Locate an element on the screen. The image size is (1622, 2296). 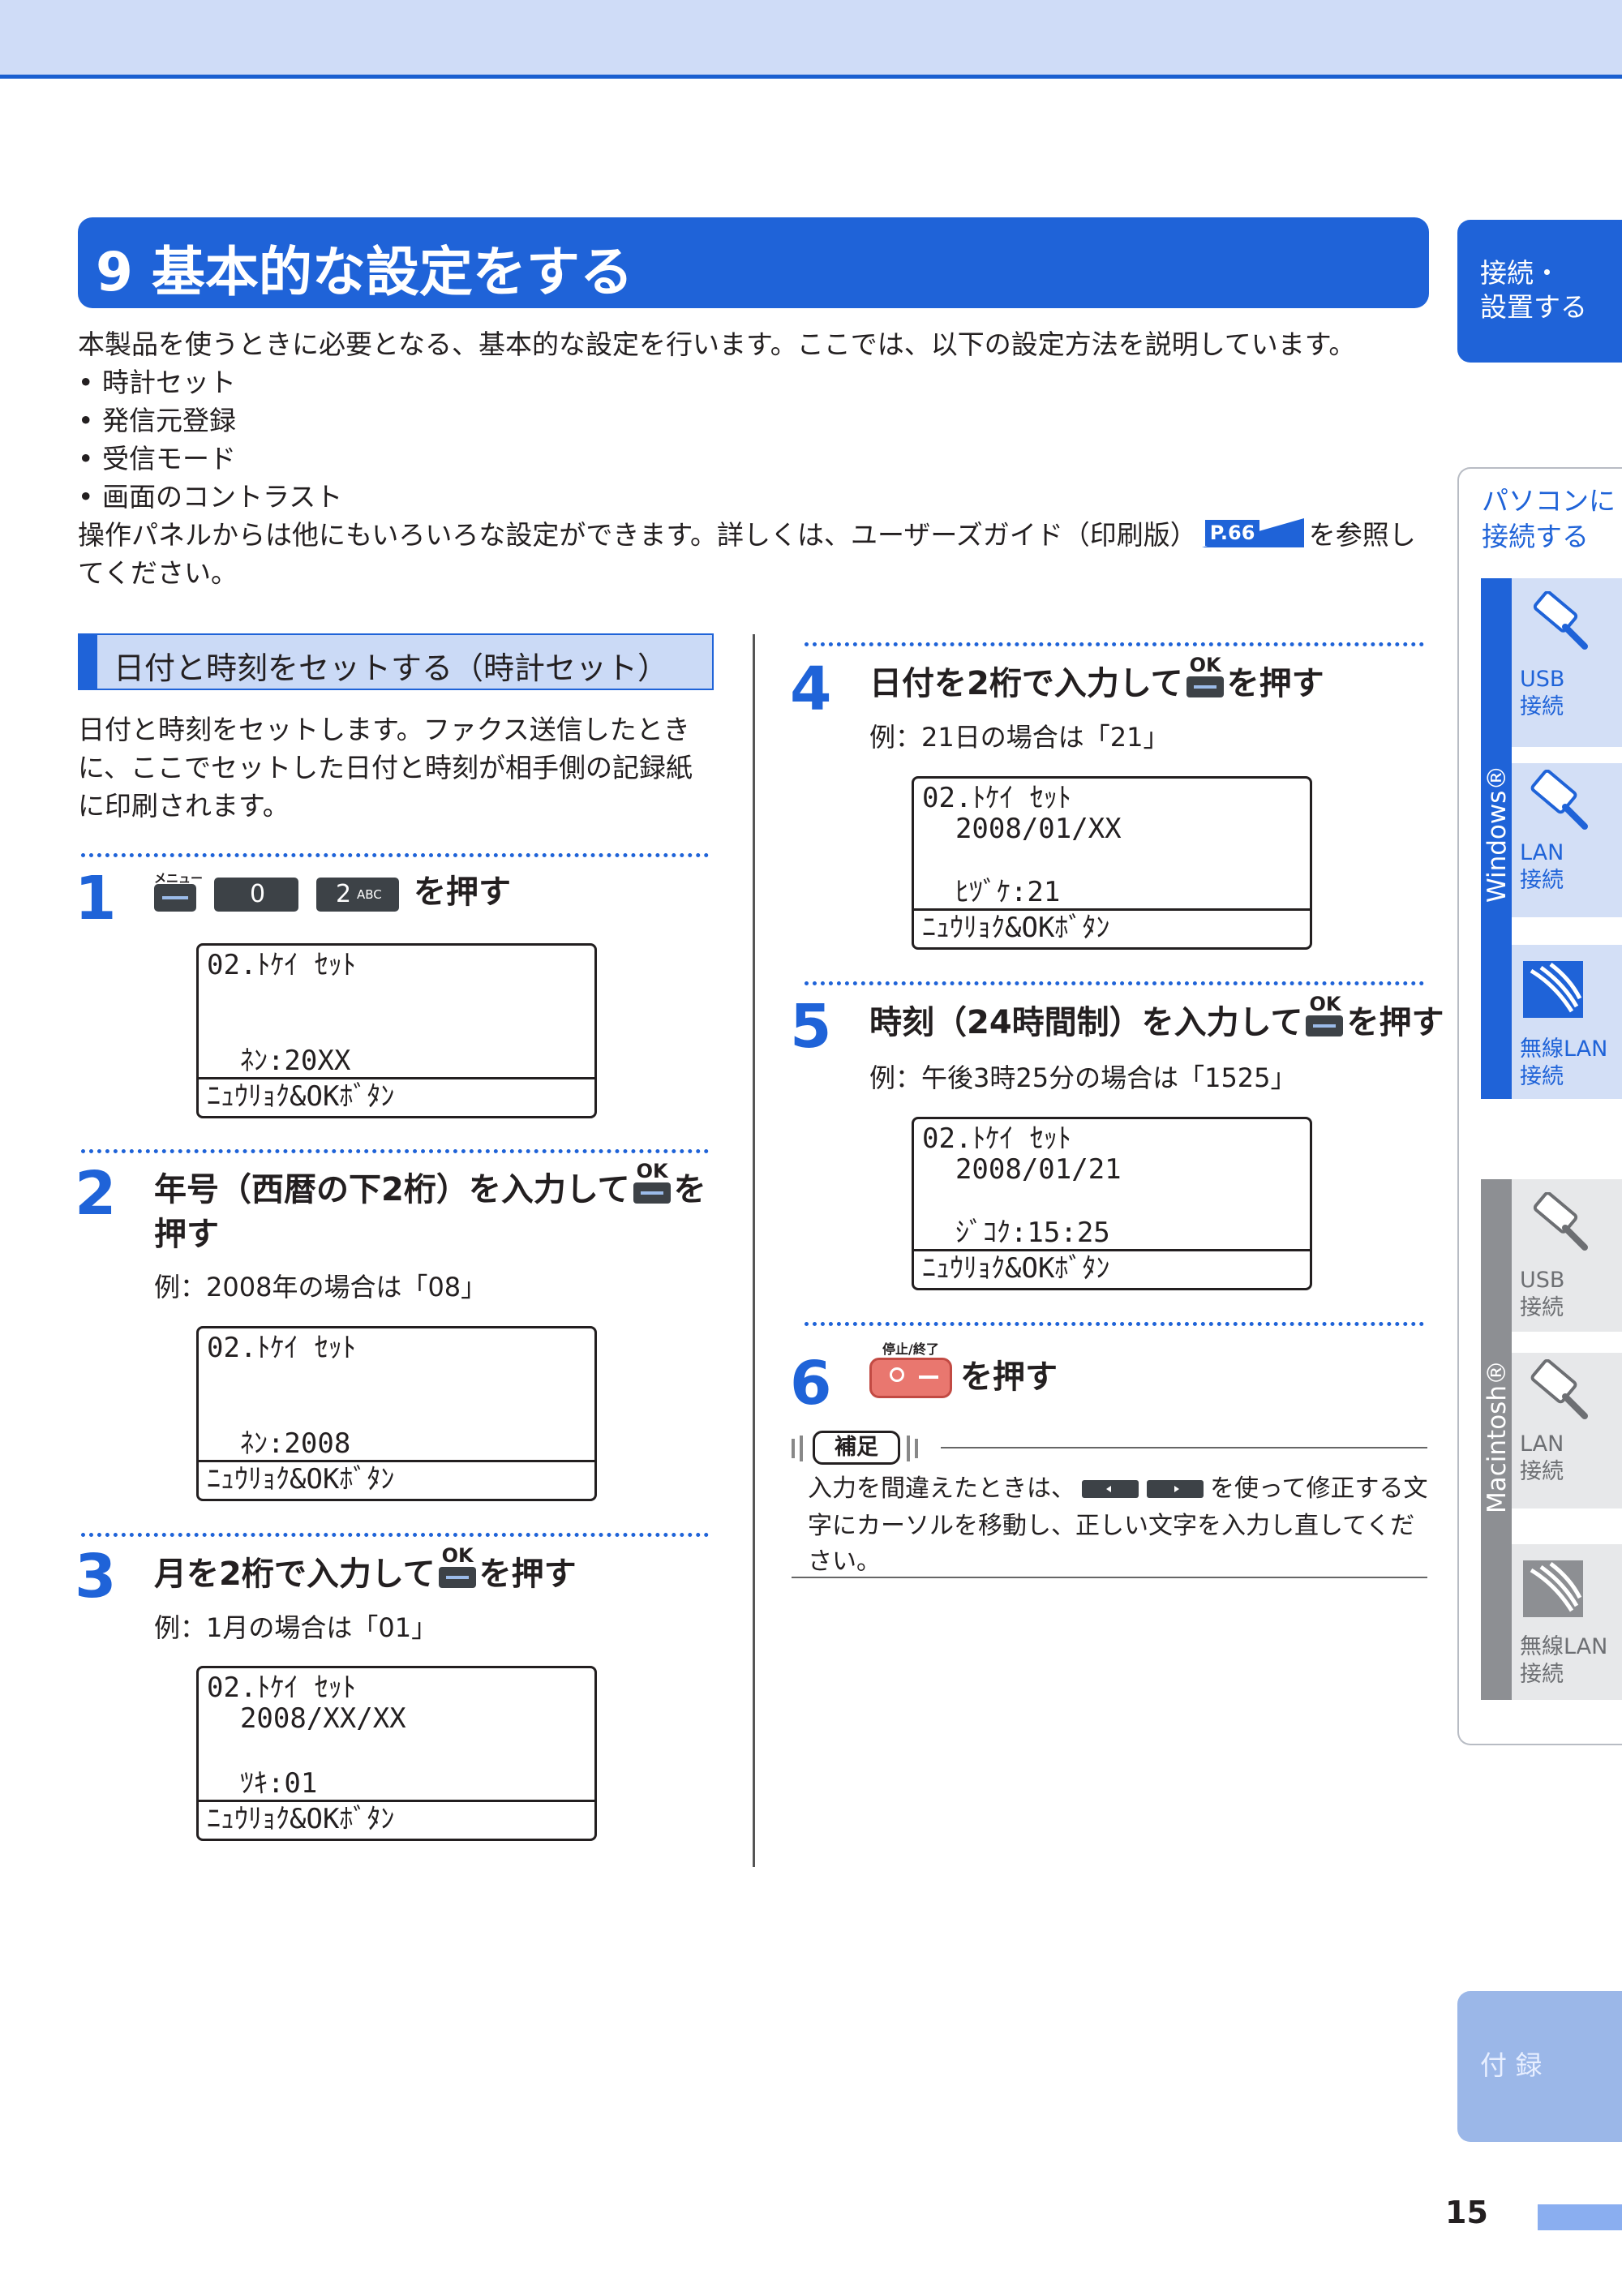
step-number-1: 1 is located at coordinates (96, 898).